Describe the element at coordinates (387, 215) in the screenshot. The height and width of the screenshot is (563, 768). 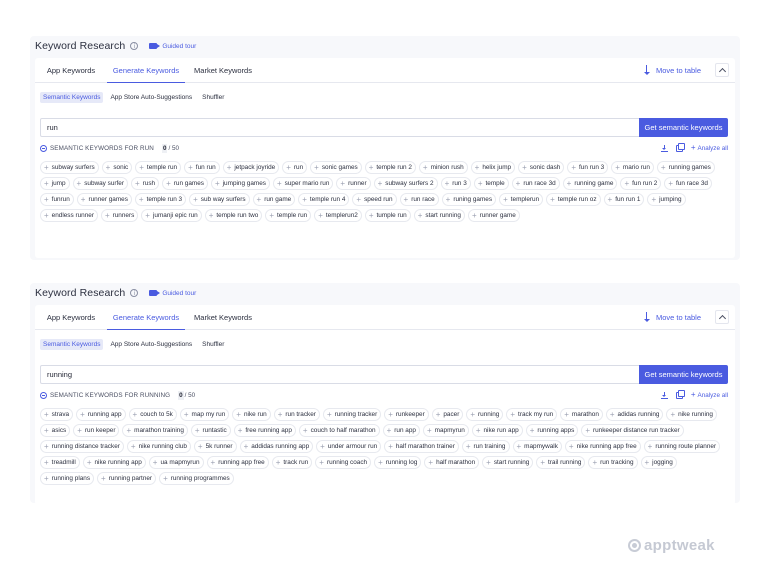
I see `keyword-chip: + tumple run` at that location.